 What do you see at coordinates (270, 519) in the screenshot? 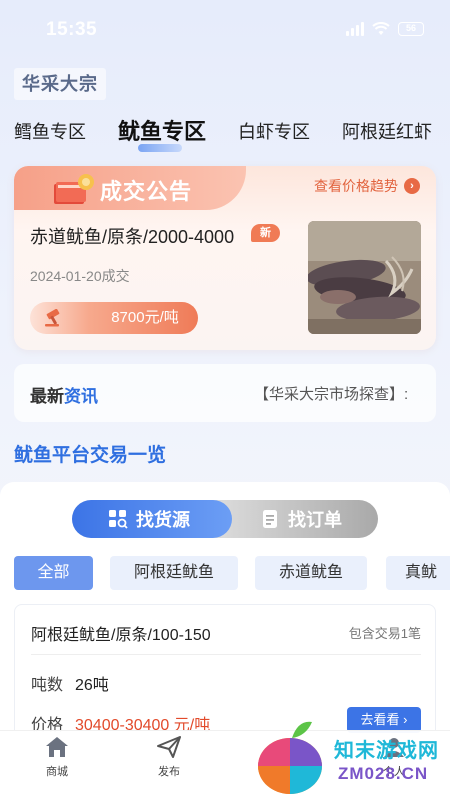
I see `document-icon` at bounding box center [270, 519].